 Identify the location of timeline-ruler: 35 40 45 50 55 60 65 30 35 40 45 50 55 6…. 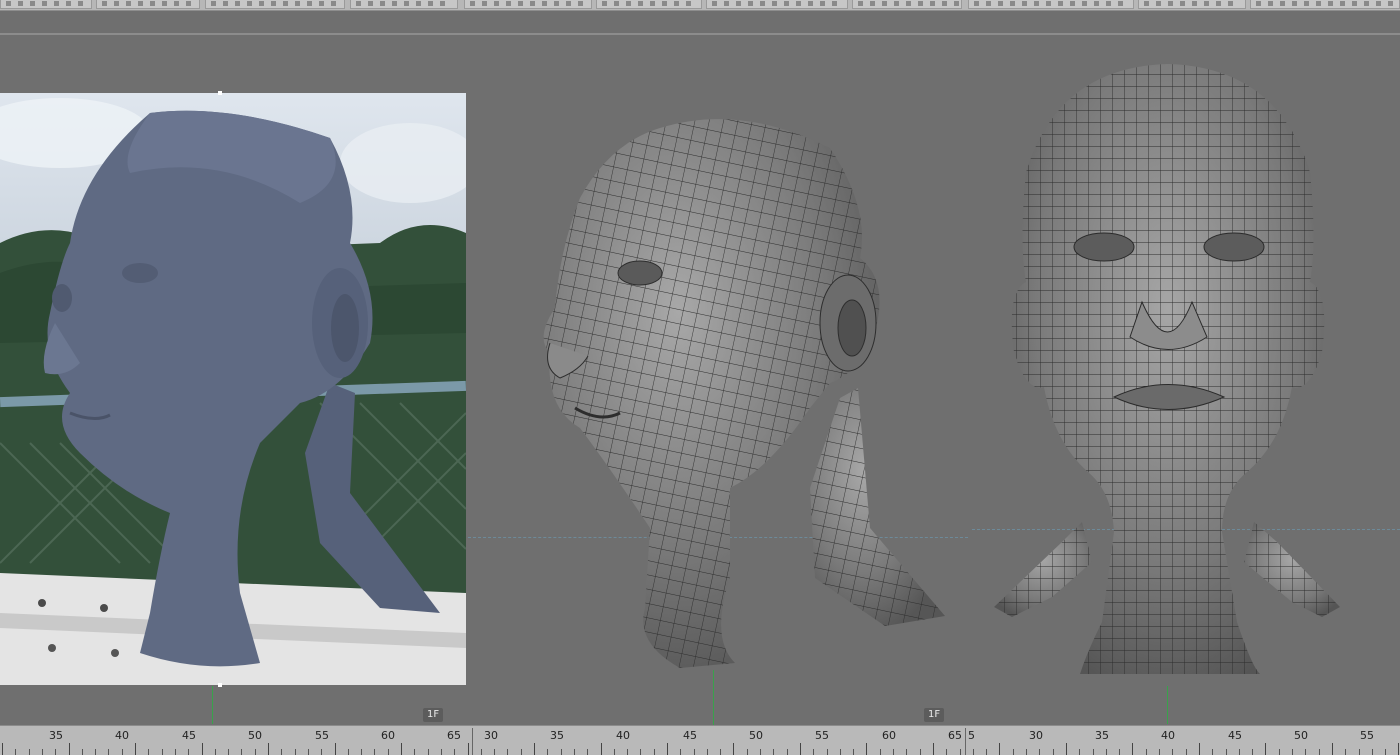
(700, 740).